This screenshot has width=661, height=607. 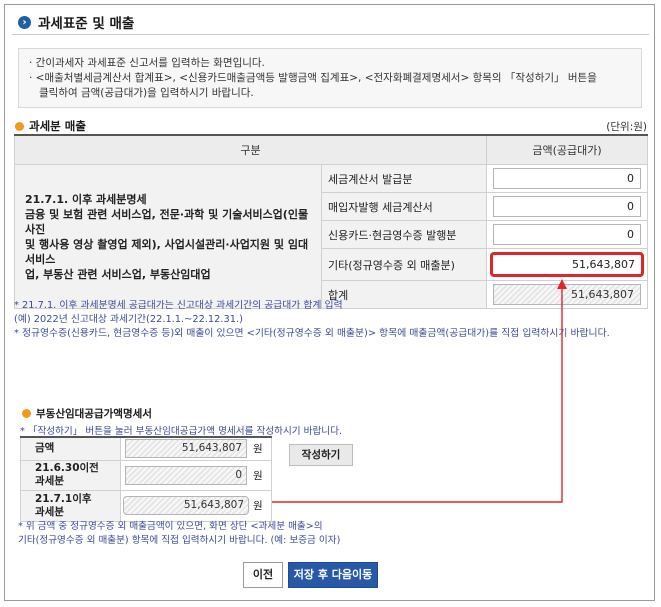 I want to click on save-next-button: 저장 후 다음이동, so click(x=333, y=575).